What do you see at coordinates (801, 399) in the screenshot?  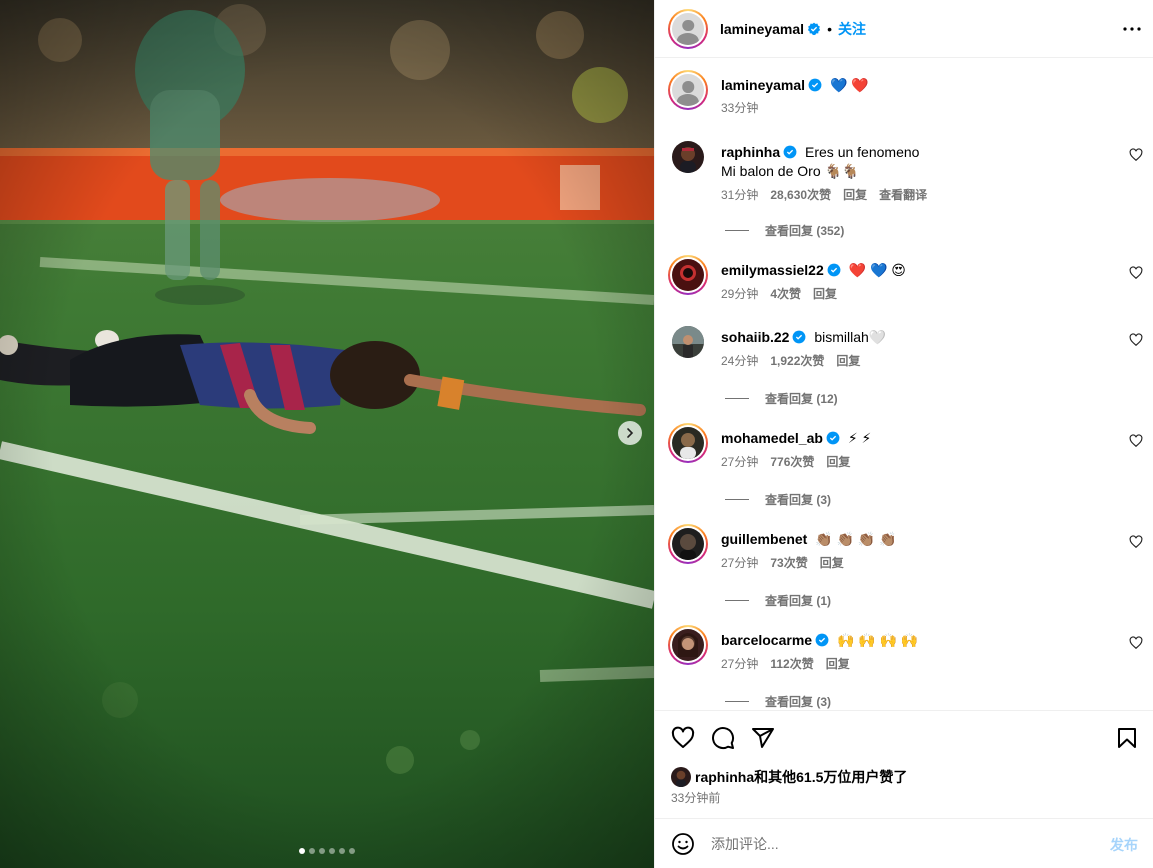 I see `view-replies-label: 查看回复 (12)` at bounding box center [801, 399].